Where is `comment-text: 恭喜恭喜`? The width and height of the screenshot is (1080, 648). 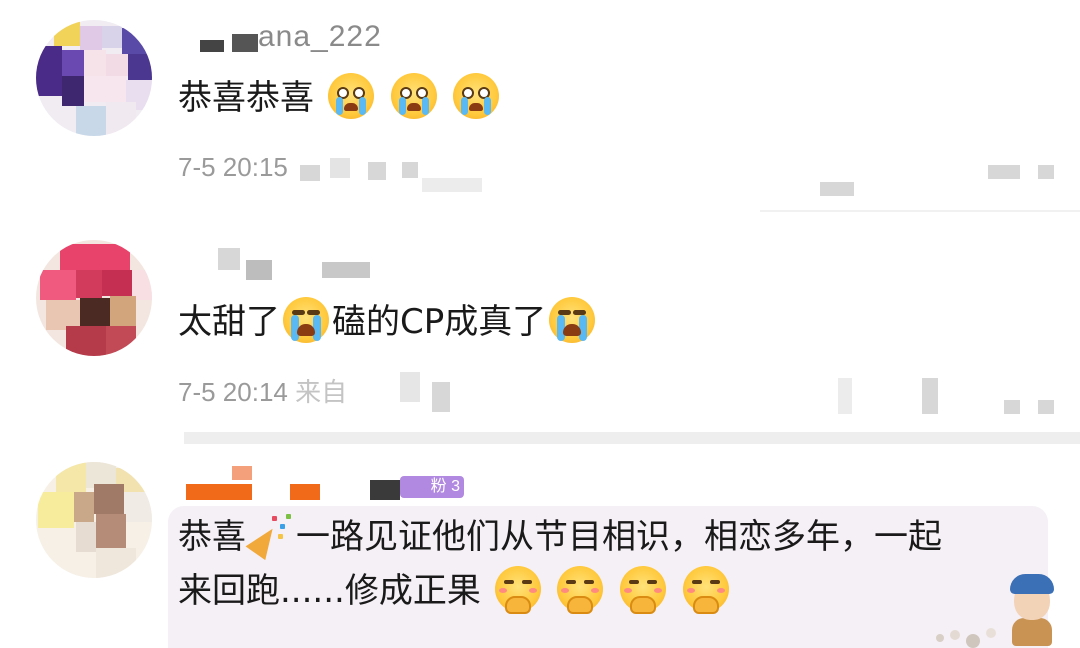
comment-text: 恭喜恭喜 is located at coordinates (340, 98).